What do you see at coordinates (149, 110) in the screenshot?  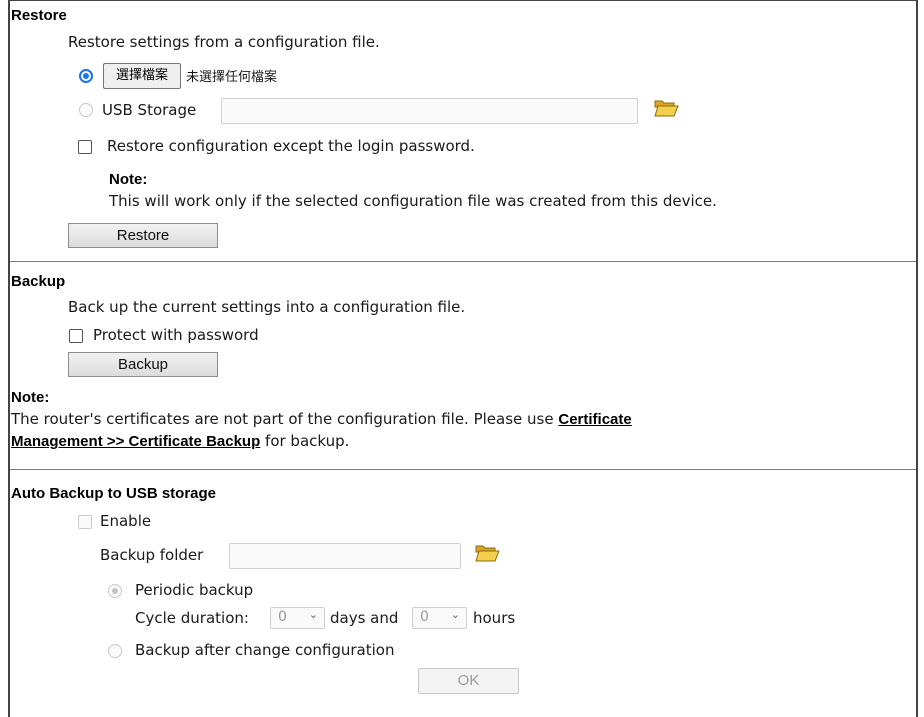 I see `usb-storage-label: USB Storage` at bounding box center [149, 110].